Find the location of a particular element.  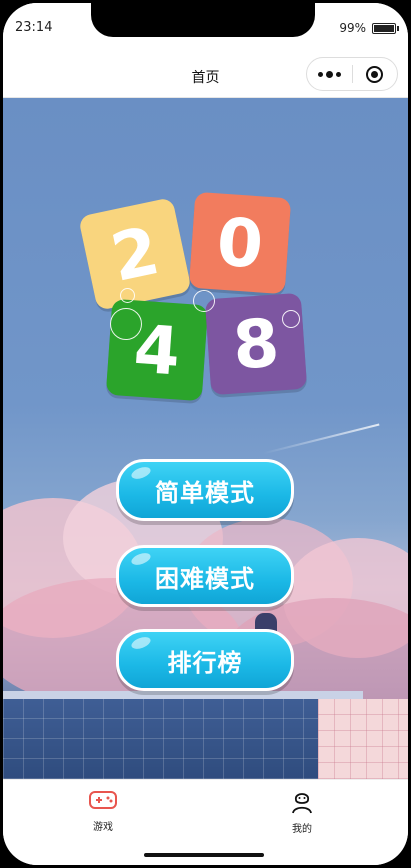

status-time: 23:14 is located at coordinates (34, 27).